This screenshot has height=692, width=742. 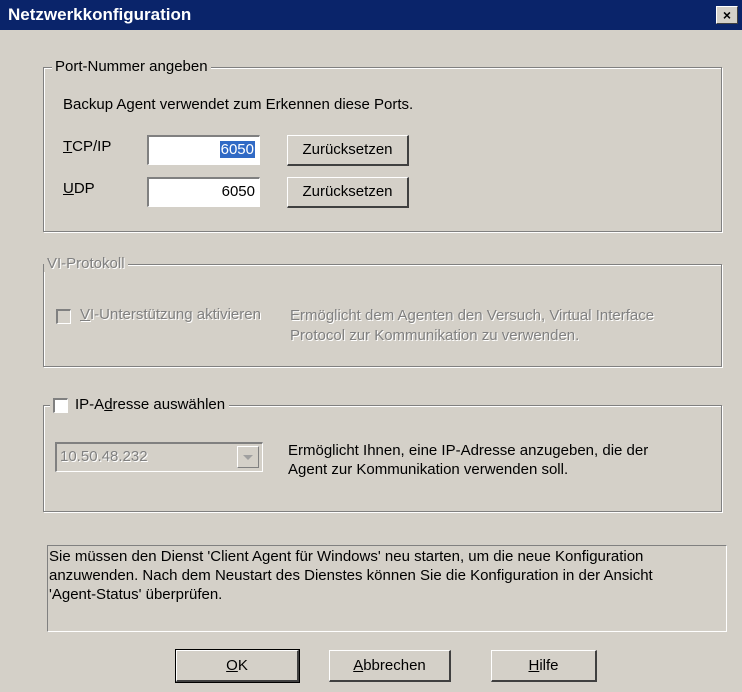 I want to click on tcp-label-rest: CP/IP, so click(x=92, y=146).